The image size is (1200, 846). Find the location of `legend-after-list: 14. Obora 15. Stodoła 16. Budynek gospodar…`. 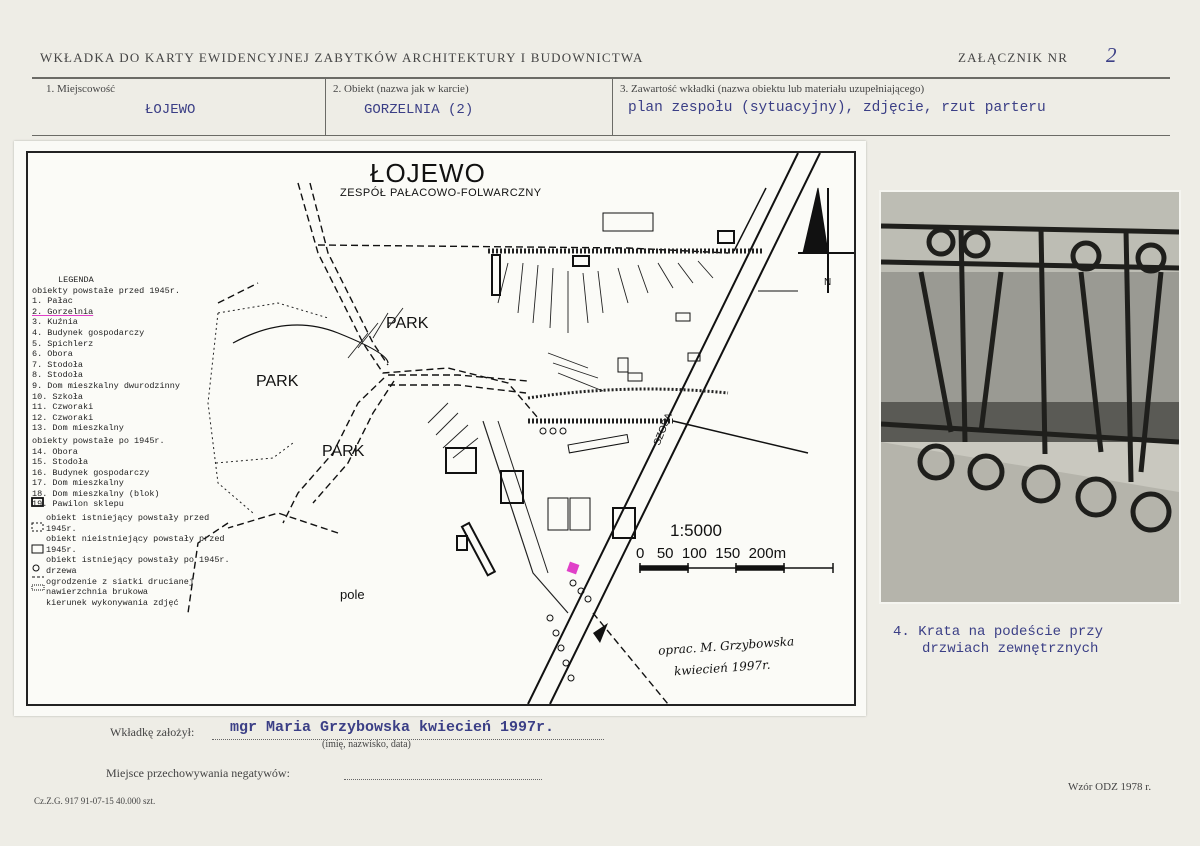

legend-after-list: 14. Obora 15. Stodoła 16. Budynek gospodar… is located at coordinates (132, 479).